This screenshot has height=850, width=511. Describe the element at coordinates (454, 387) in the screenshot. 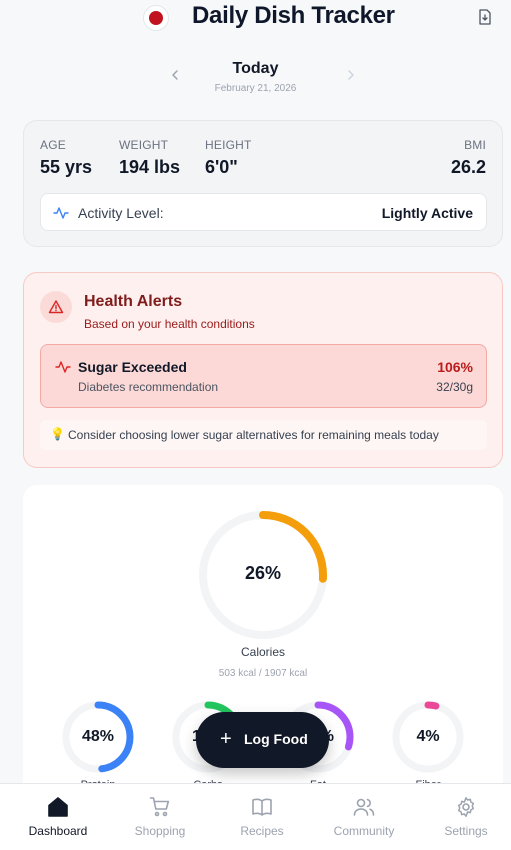

I see `alert-amount: 32/30g` at that location.